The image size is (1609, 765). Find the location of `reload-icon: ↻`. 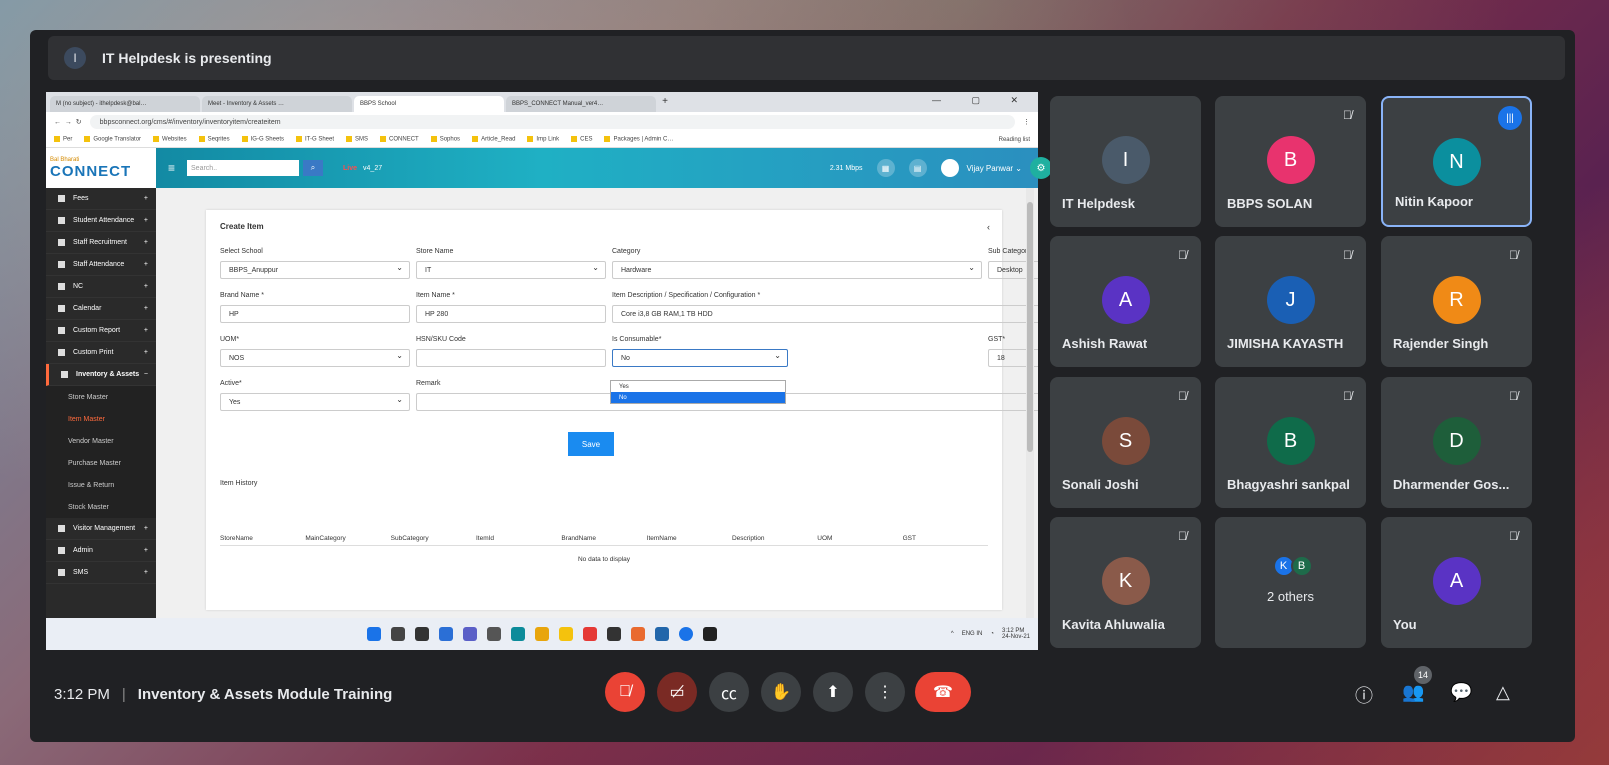

reload-icon: ↻ is located at coordinates (79, 122).